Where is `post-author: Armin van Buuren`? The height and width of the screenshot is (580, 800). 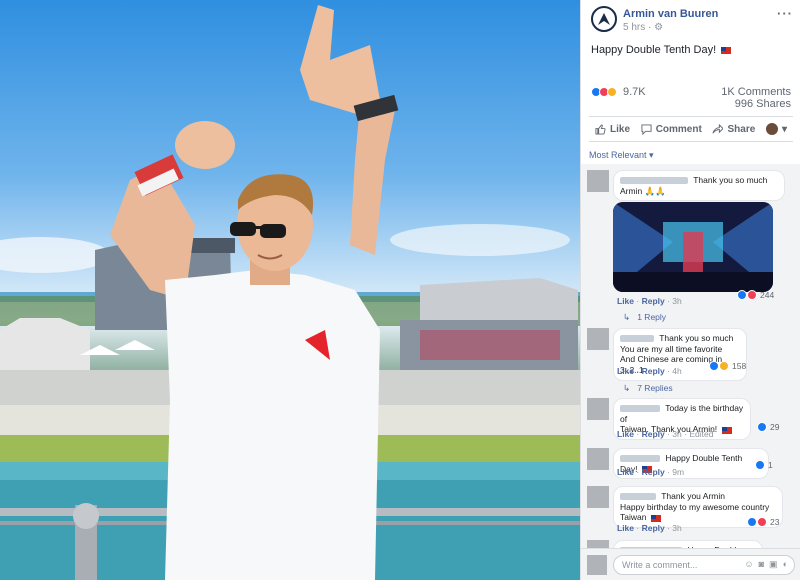 post-author: Armin van Buuren is located at coordinates (670, 14).